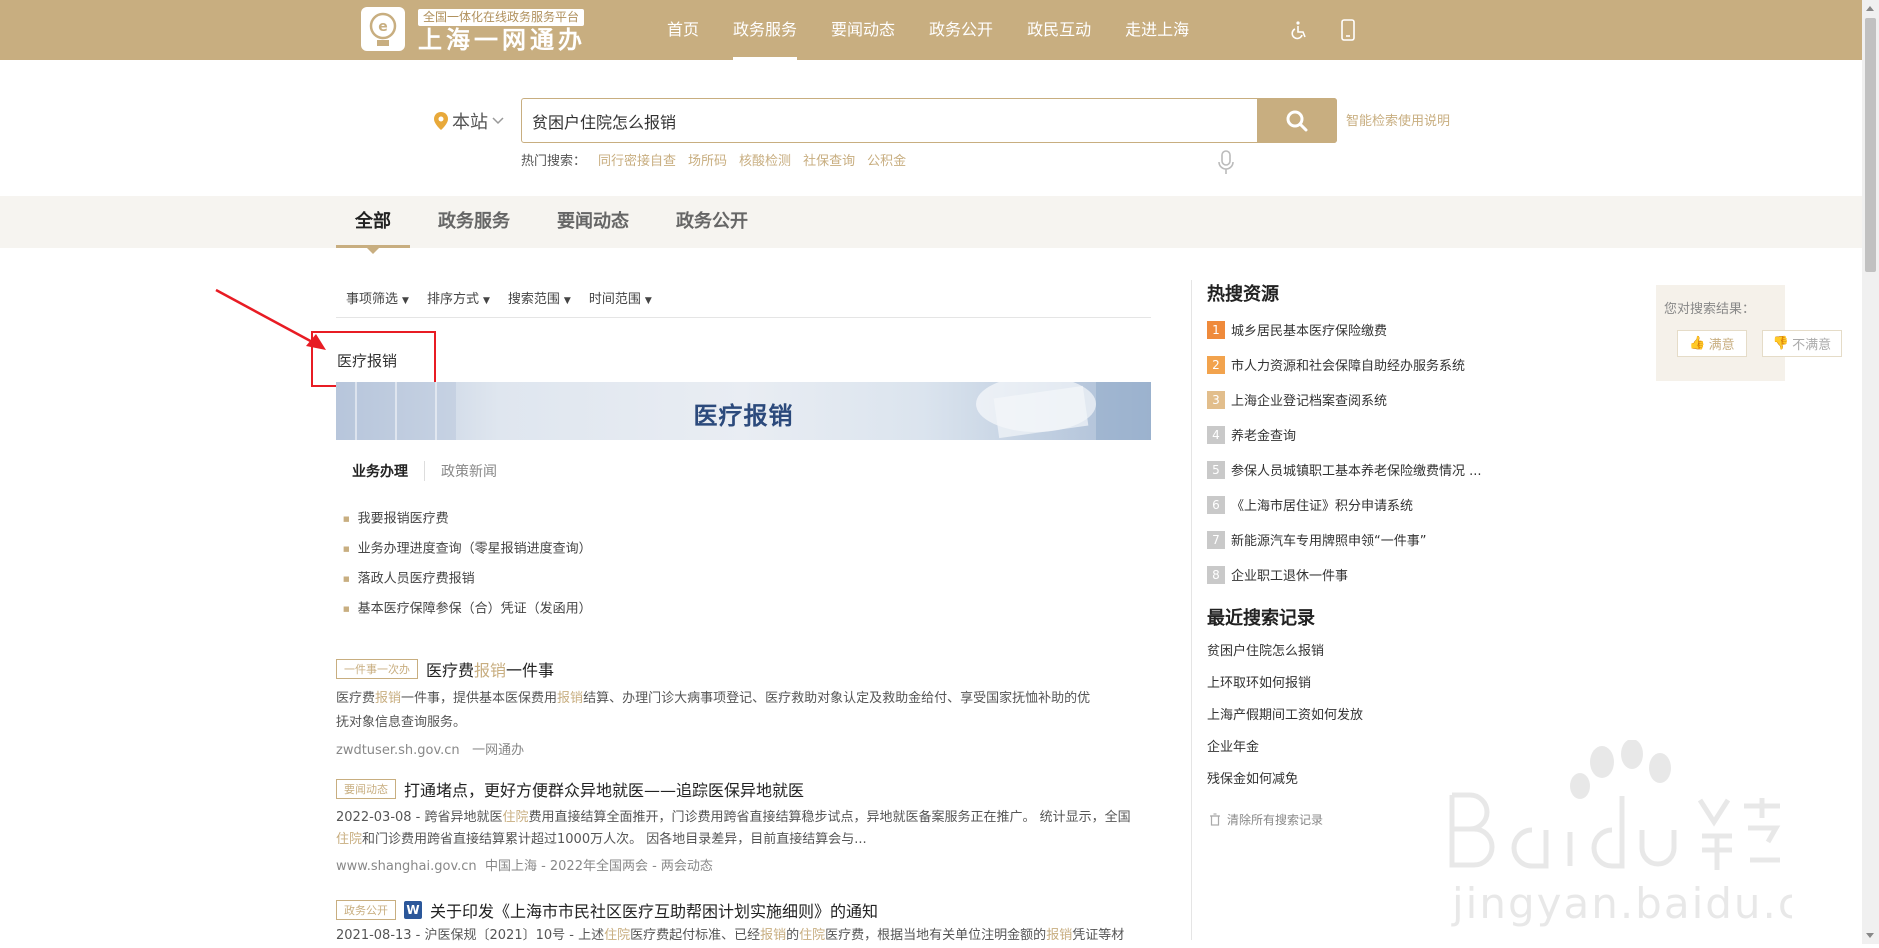  I want to click on mobile-phone-icon, so click(1348, 30).